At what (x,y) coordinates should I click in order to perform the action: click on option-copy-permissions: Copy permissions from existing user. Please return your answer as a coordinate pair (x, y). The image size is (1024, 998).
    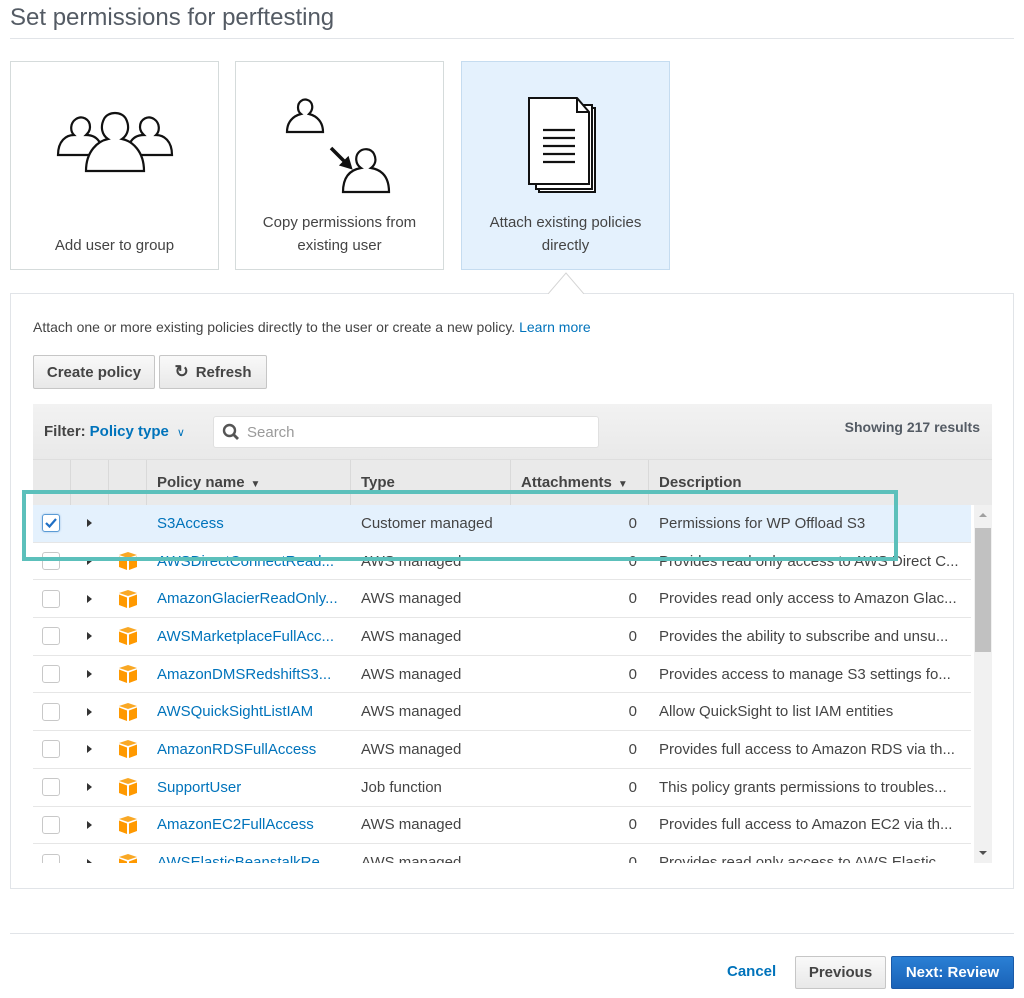
    Looking at the image, I should click on (339, 165).